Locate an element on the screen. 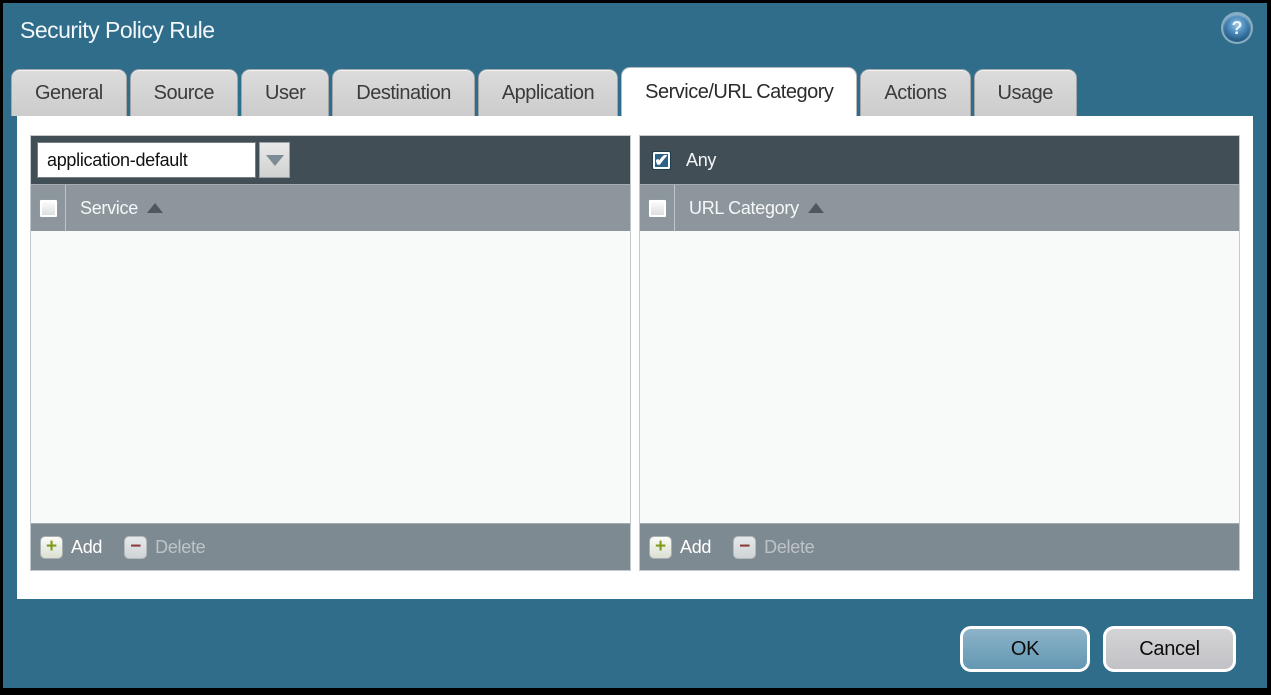 This screenshot has height=695, width=1271. service-add-label: Add is located at coordinates (87, 546).